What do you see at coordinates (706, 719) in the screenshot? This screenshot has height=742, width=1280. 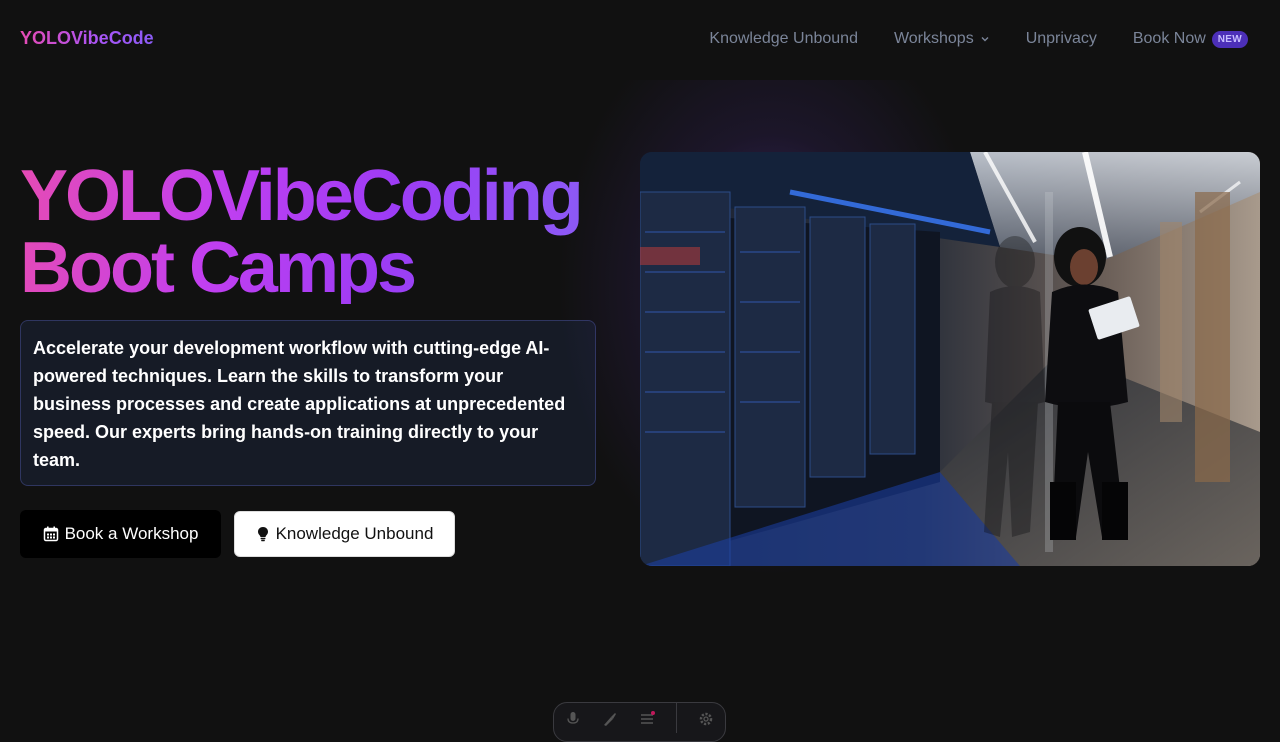 I see `settings-icon` at bounding box center [706, 719].